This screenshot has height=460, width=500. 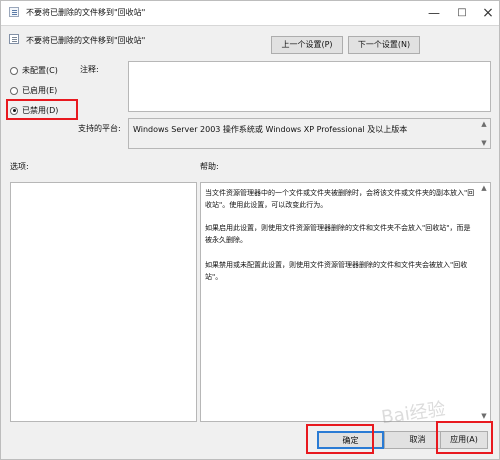 What do you see at coordinates (99, 128) in the screenshot?
I see `supported-platform-label: 支持的平台:` at bounding box center [99, 128].